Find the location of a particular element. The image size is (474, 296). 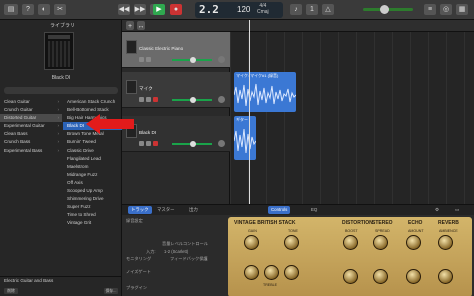

gain-label: GAIN is located at coordinates (252, 231).